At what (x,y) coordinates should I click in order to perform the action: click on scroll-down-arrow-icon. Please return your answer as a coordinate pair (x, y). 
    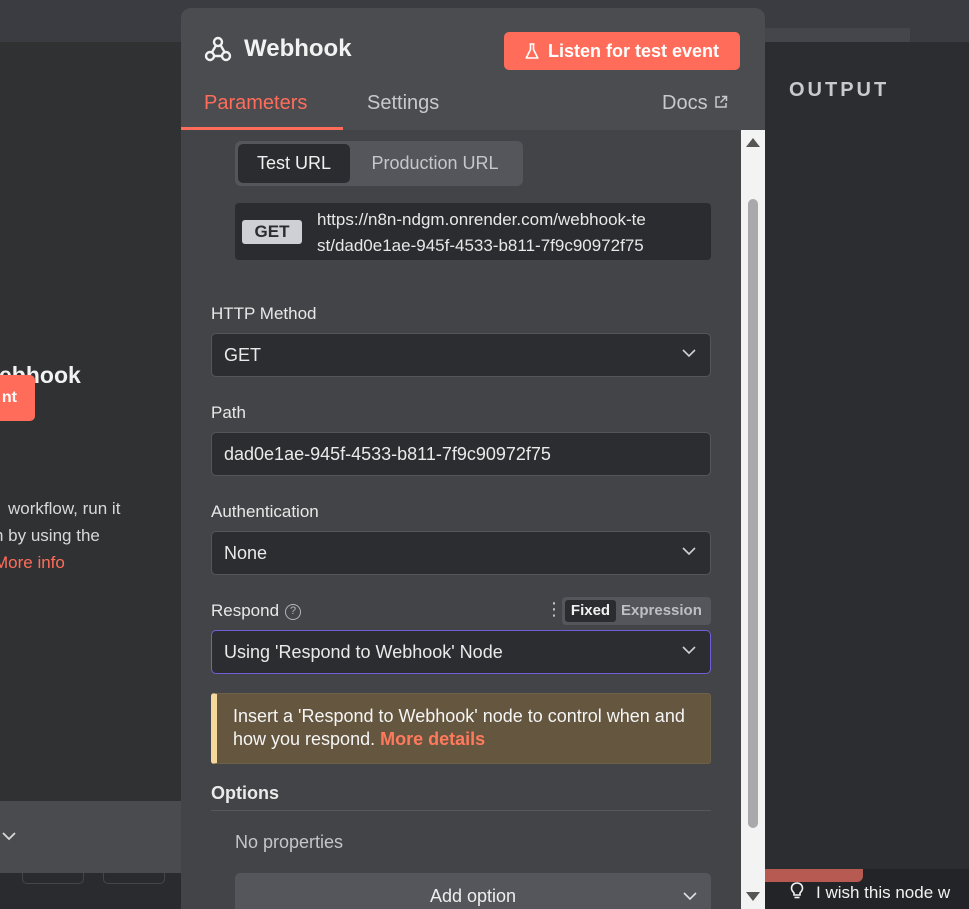
    Looking at the image, I should click on (753, 896).